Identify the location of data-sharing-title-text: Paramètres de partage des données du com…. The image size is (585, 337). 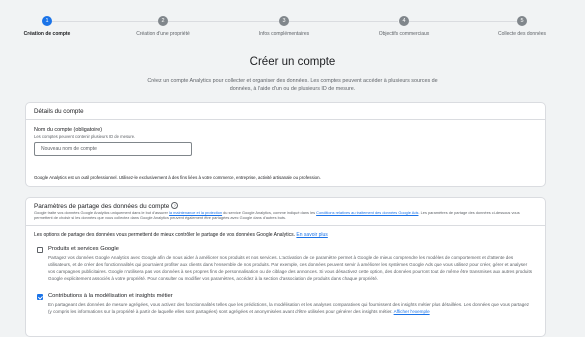
(102, 206).